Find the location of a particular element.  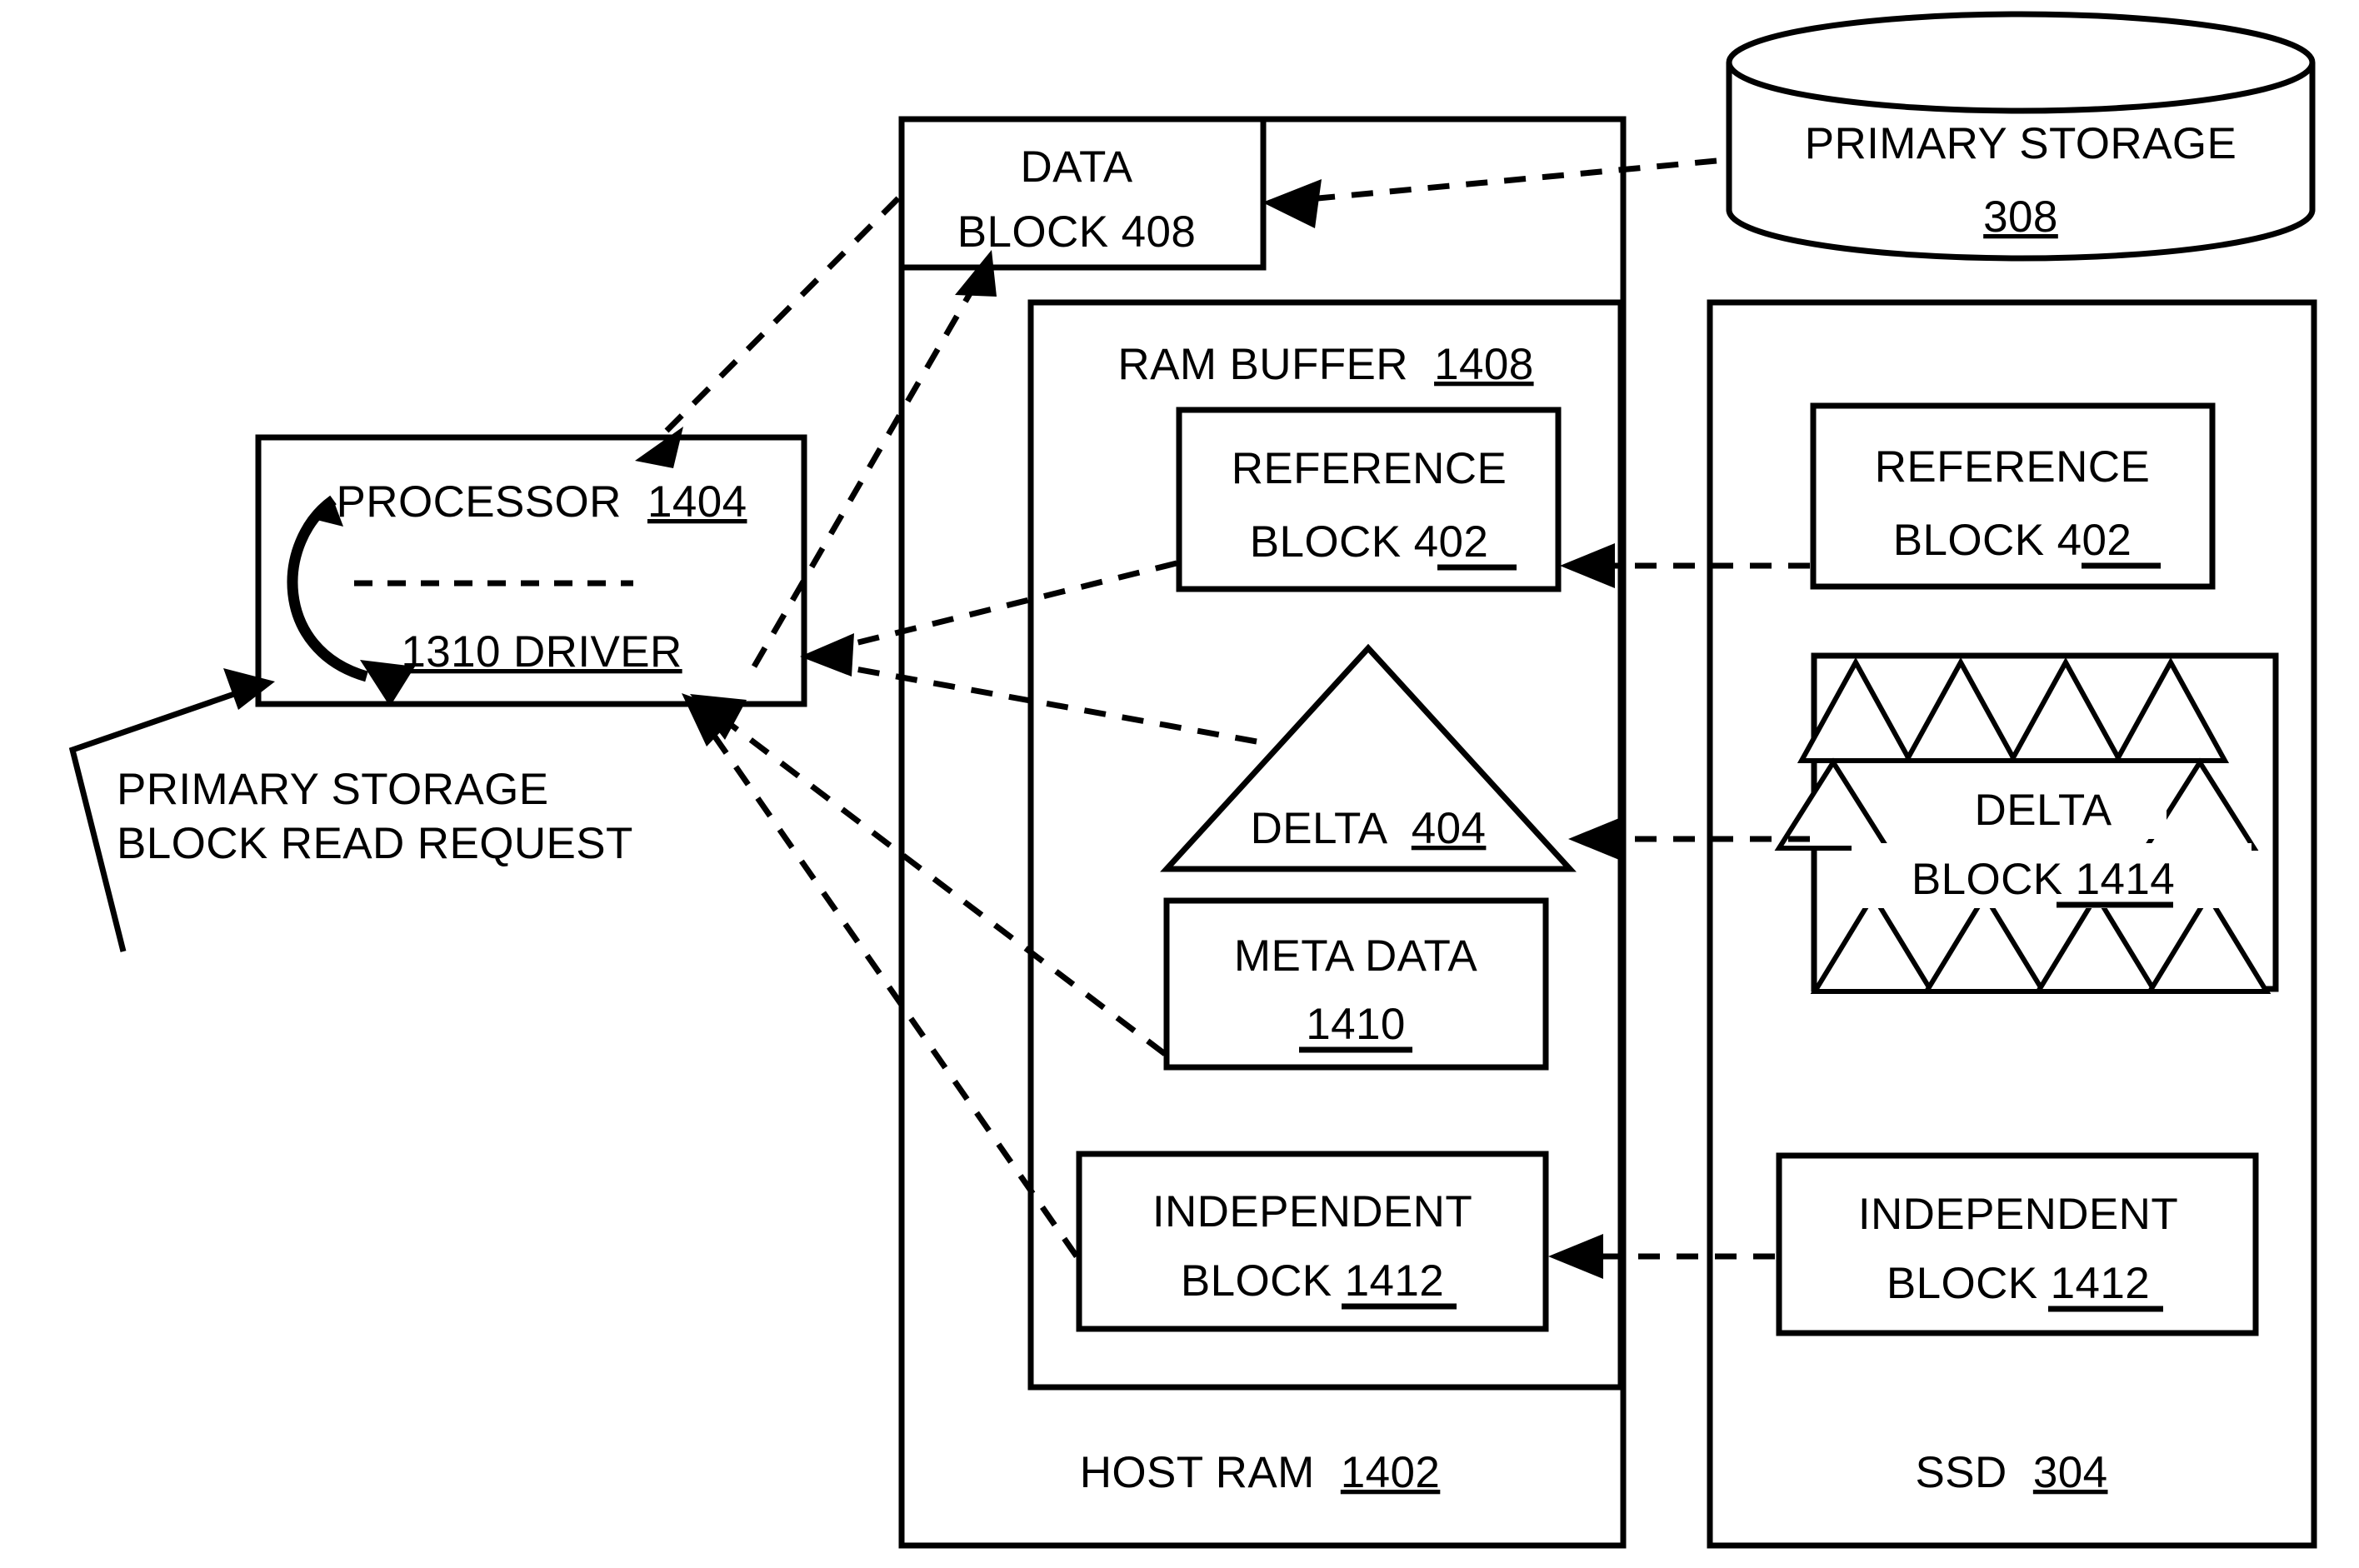

ssd-delta-block-1414: DELTA BLOCK 1414 is located at coordinates (2026, 823).